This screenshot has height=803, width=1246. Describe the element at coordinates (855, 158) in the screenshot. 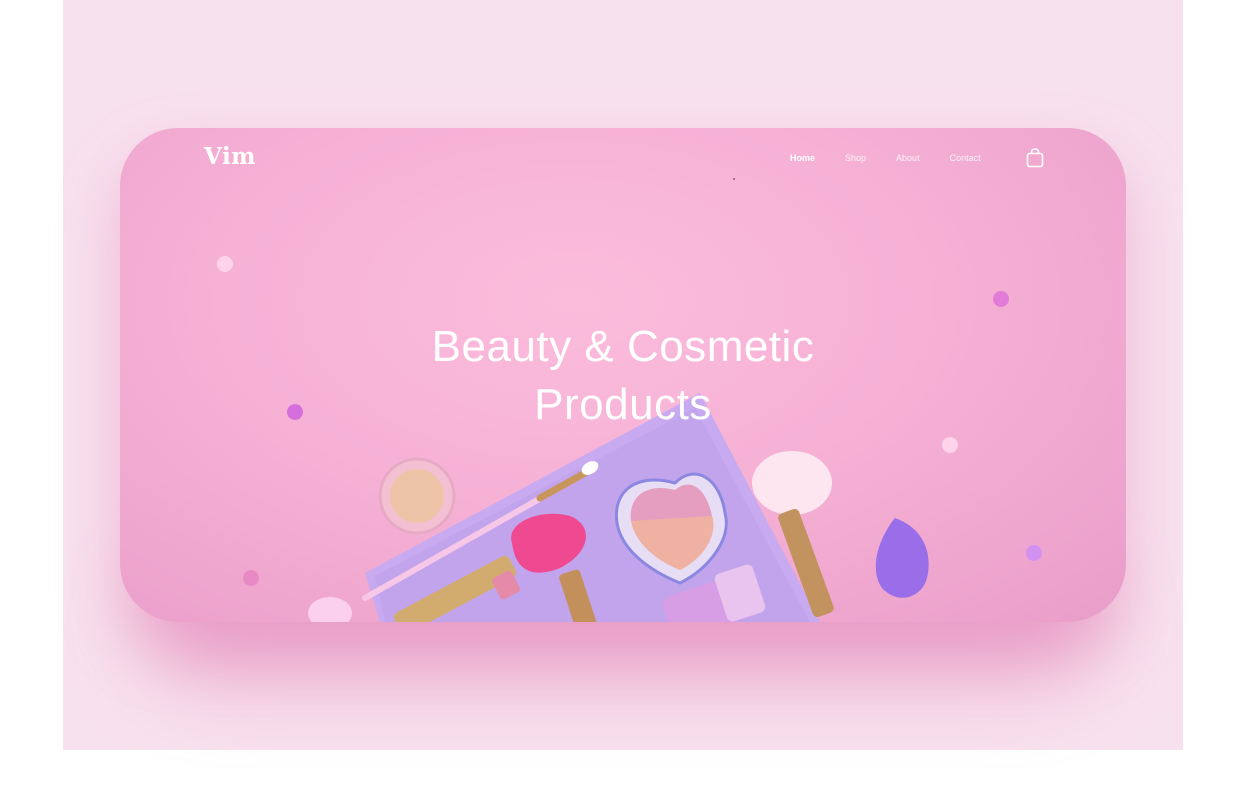

I see `nav-shop-link: Shop` at that location.